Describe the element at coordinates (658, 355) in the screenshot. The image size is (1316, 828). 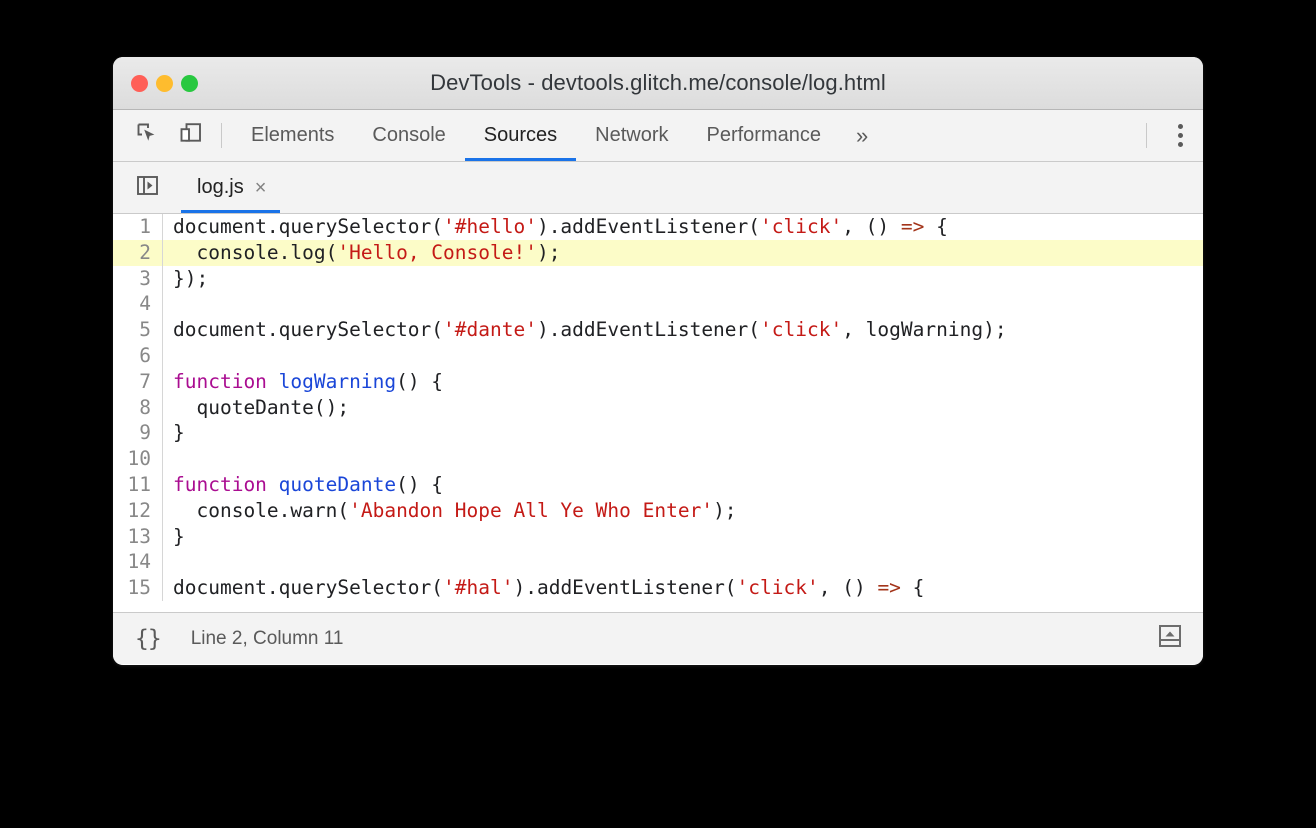
I see `code-line: 6` at that location.